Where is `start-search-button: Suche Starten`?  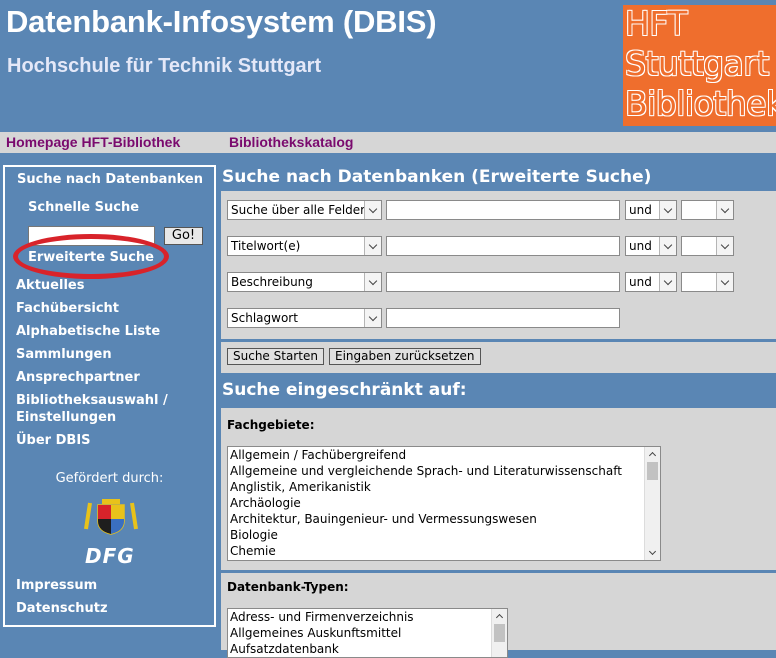
start-search-button: Suche Starten is located at coordinates (275, 356).